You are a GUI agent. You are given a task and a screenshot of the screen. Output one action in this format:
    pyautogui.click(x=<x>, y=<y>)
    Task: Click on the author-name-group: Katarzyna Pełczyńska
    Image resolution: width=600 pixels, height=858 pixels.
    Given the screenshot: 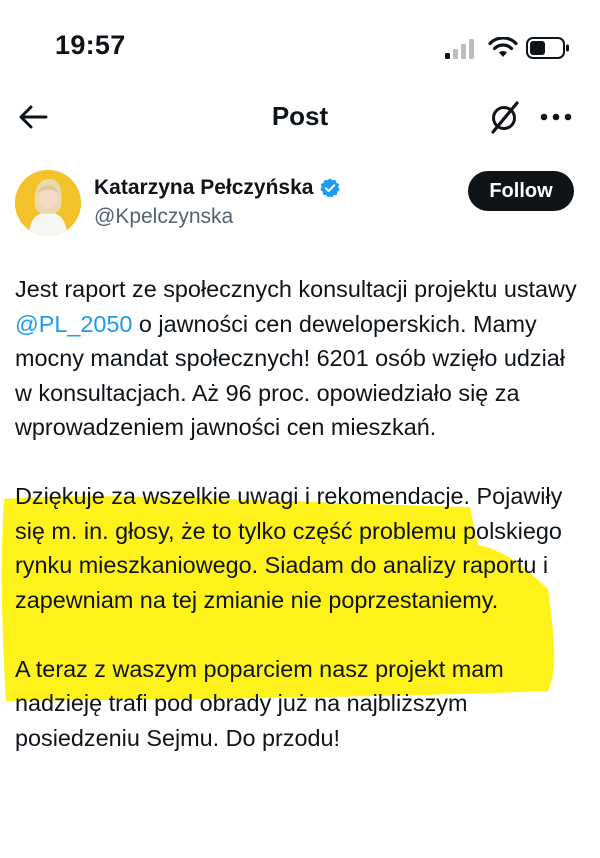 What is the action you would take?
    pyautogui.click(x=217, y=188)
    